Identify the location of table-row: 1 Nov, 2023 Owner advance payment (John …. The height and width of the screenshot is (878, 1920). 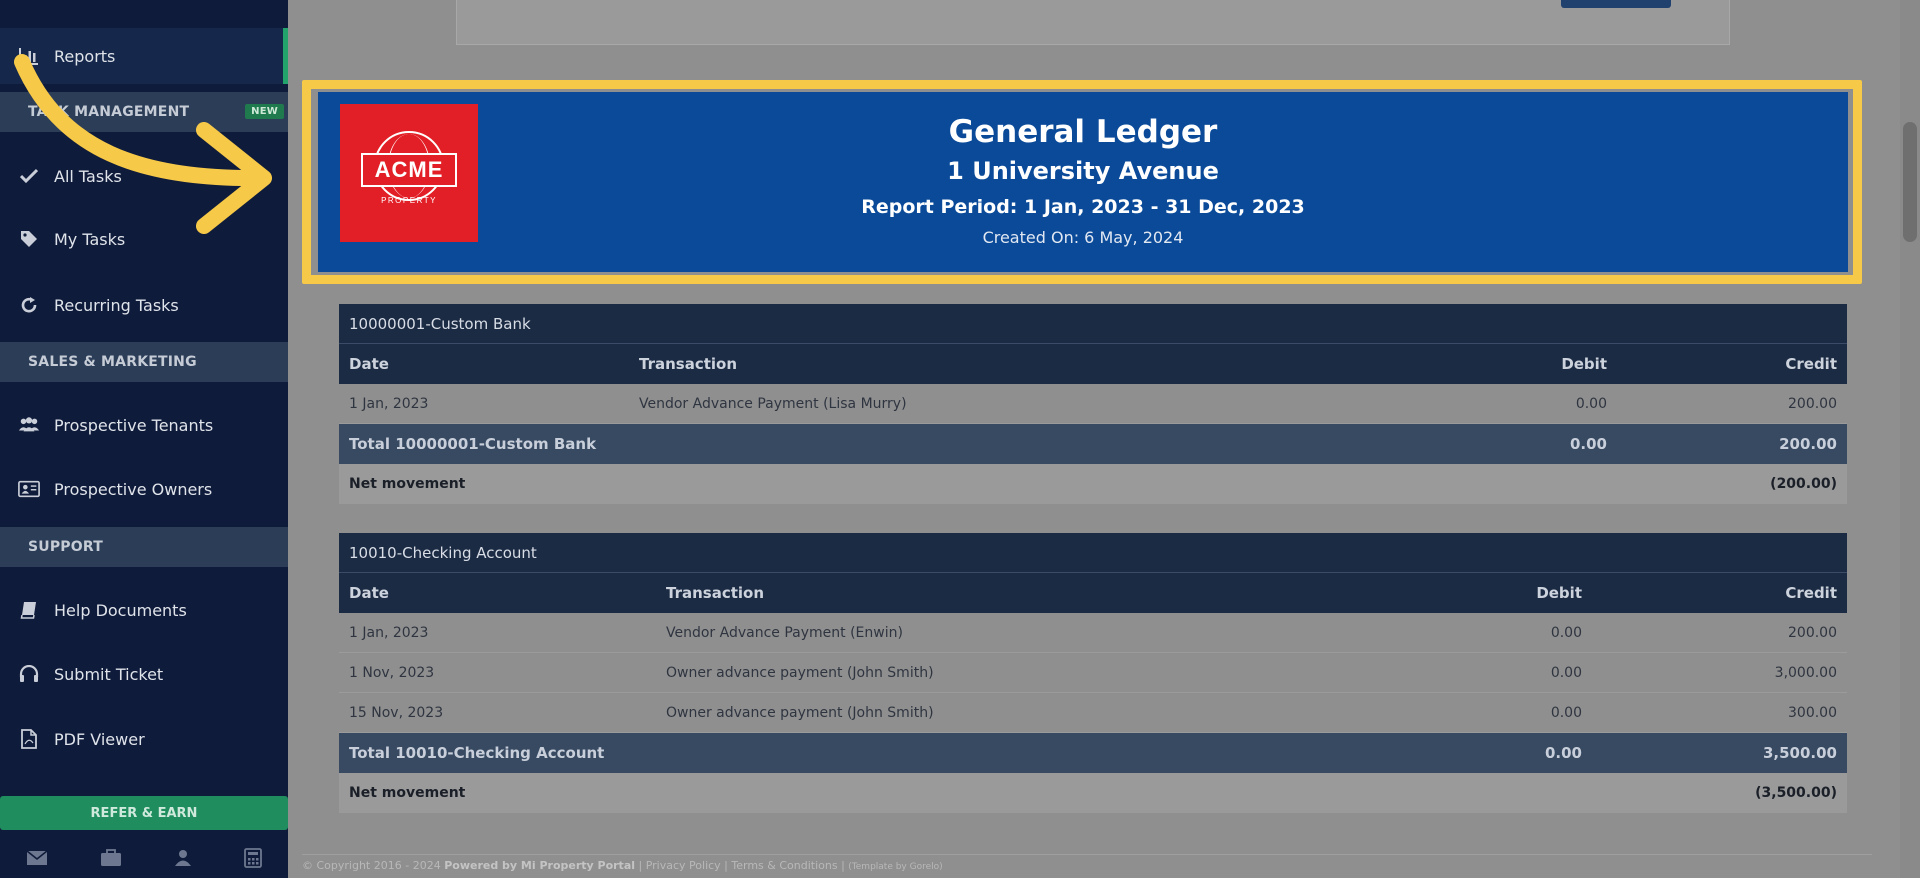
(1093, 673).